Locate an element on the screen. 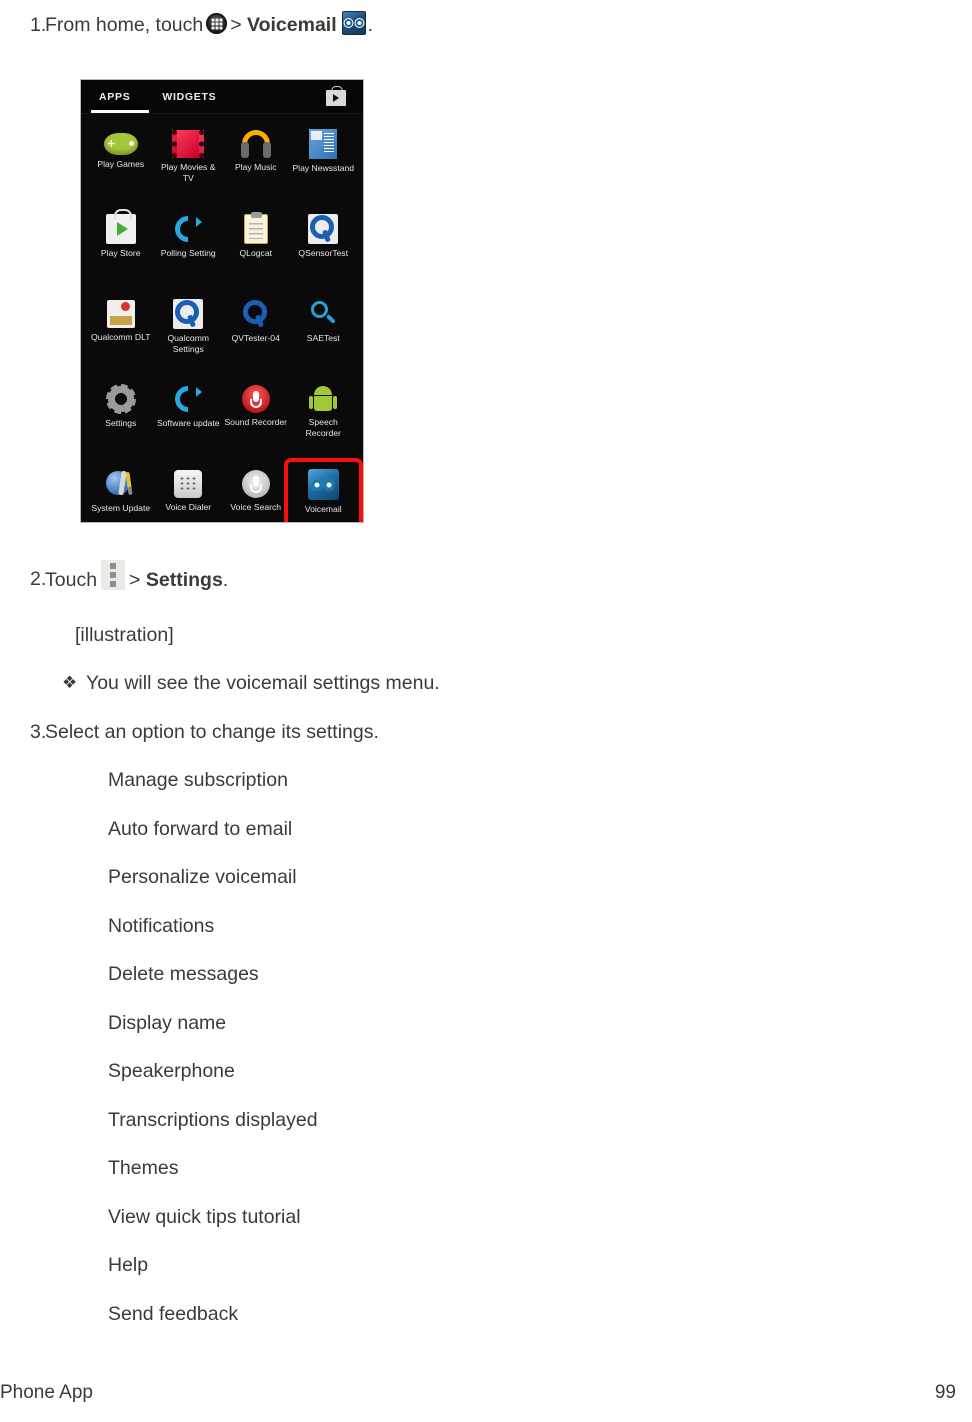 This screenshot has width=972, height=1422. list-item: Transcriptions displayed is located at coordinates (400, 1131).